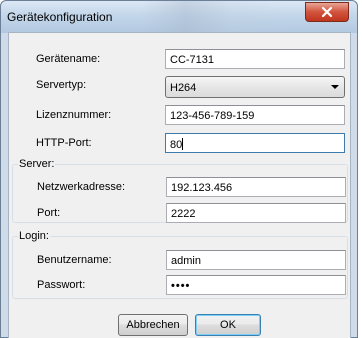 The image size is (362, 338). What do you see at coordinates (256, 213) in the screenshot?
I see `port-input: 2222` at bounding box center [256, 213].